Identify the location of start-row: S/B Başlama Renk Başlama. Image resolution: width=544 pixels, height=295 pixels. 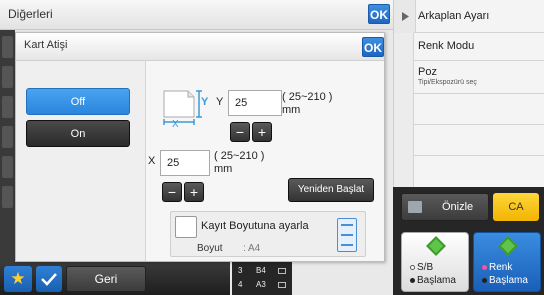
(468, 261).